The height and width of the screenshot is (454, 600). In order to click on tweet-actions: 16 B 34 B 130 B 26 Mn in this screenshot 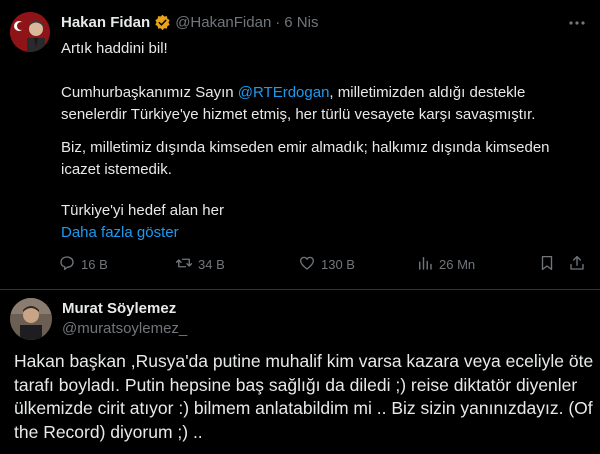, I will do `click(323, 264)`.